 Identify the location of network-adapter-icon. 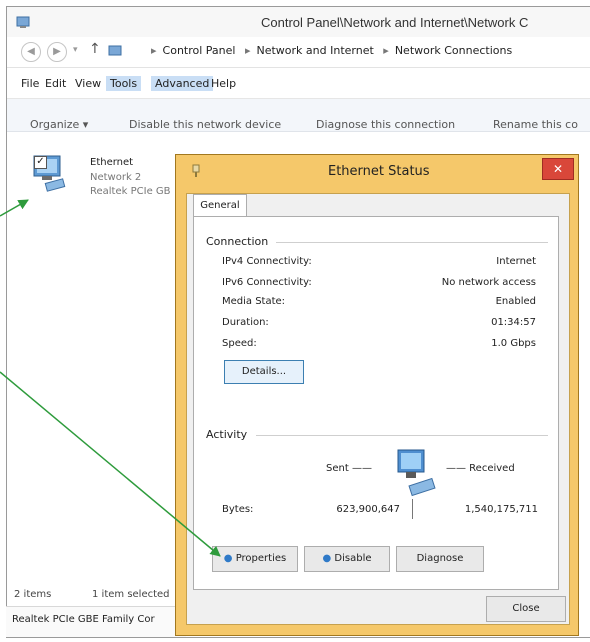
(49, 173).